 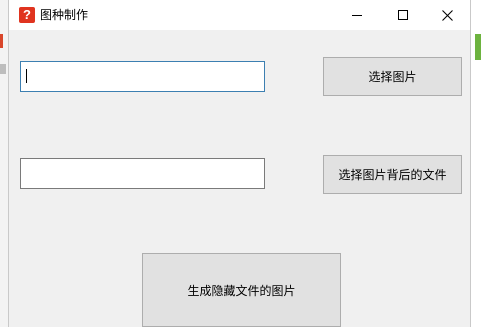 I want to click on close-icon, so click(x=447, y=15).